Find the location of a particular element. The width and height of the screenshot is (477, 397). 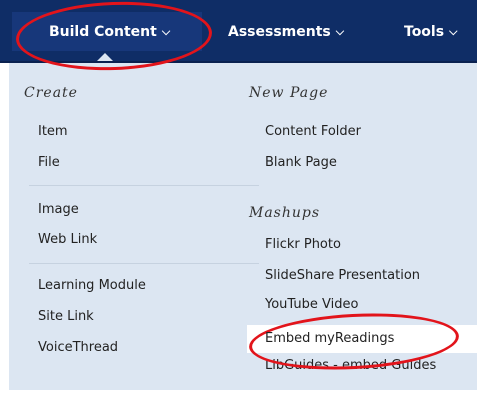

heading-new-page: New Page is located at coordinates (289, 93).